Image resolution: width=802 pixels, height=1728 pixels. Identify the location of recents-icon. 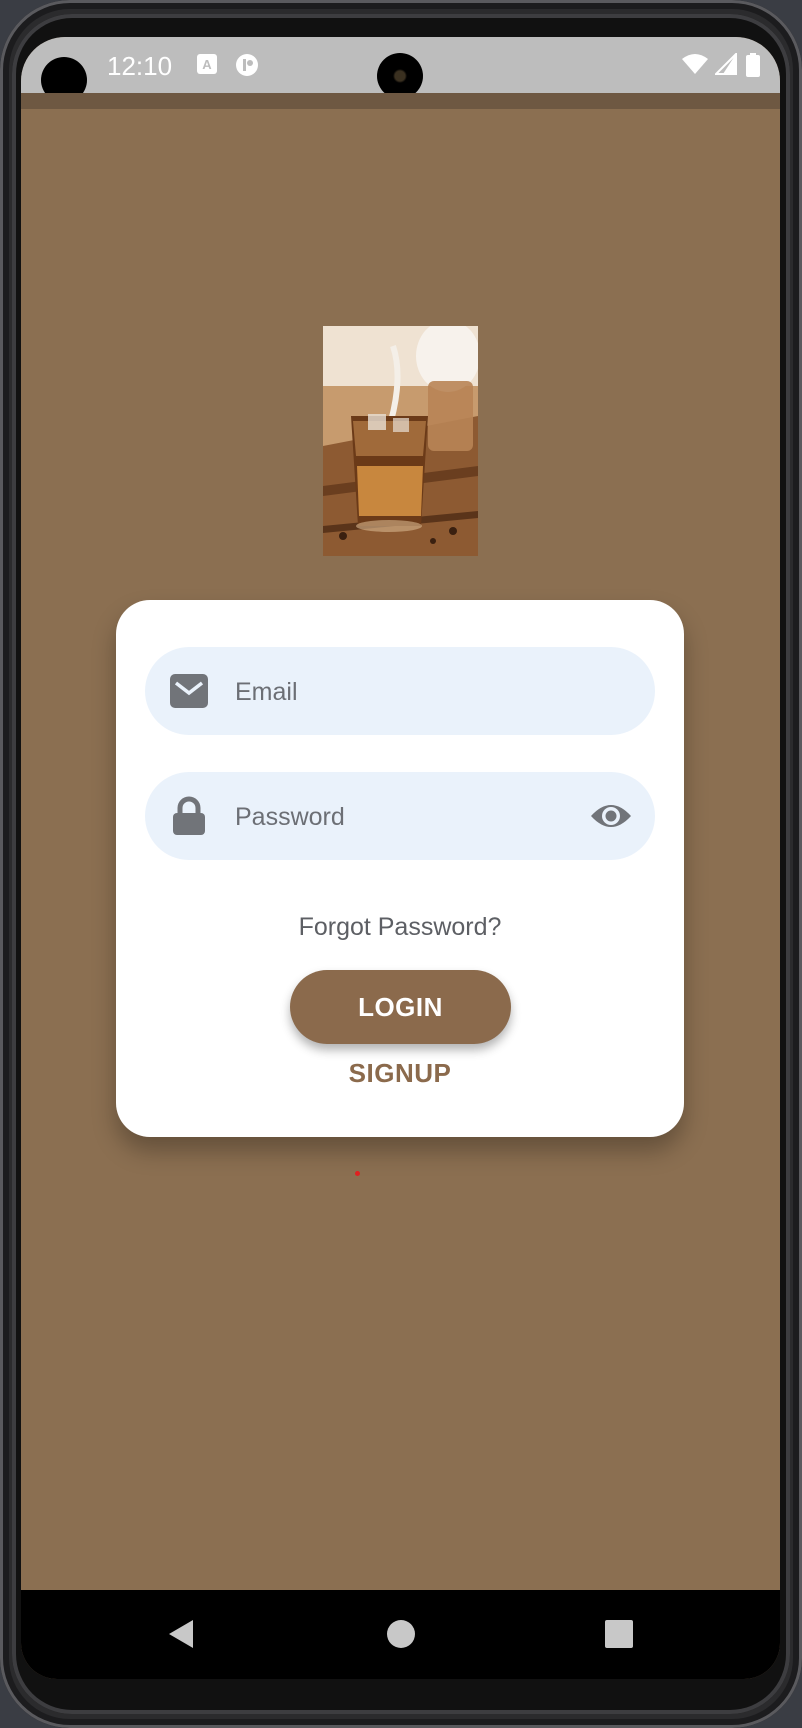
(619, 1634).